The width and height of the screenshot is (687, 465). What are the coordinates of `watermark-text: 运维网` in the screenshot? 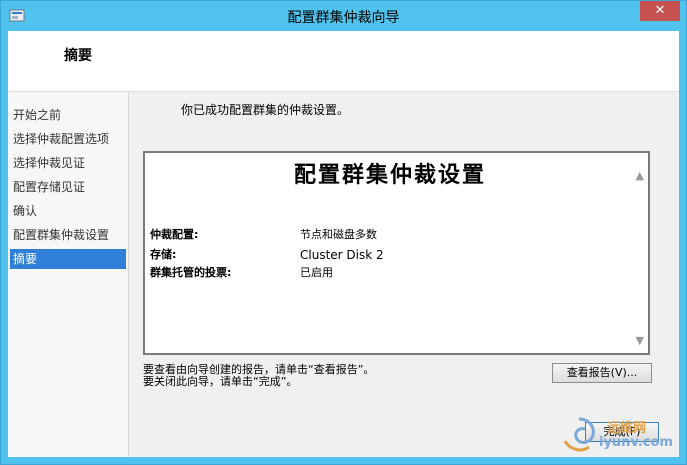 It's located at (627, 428).